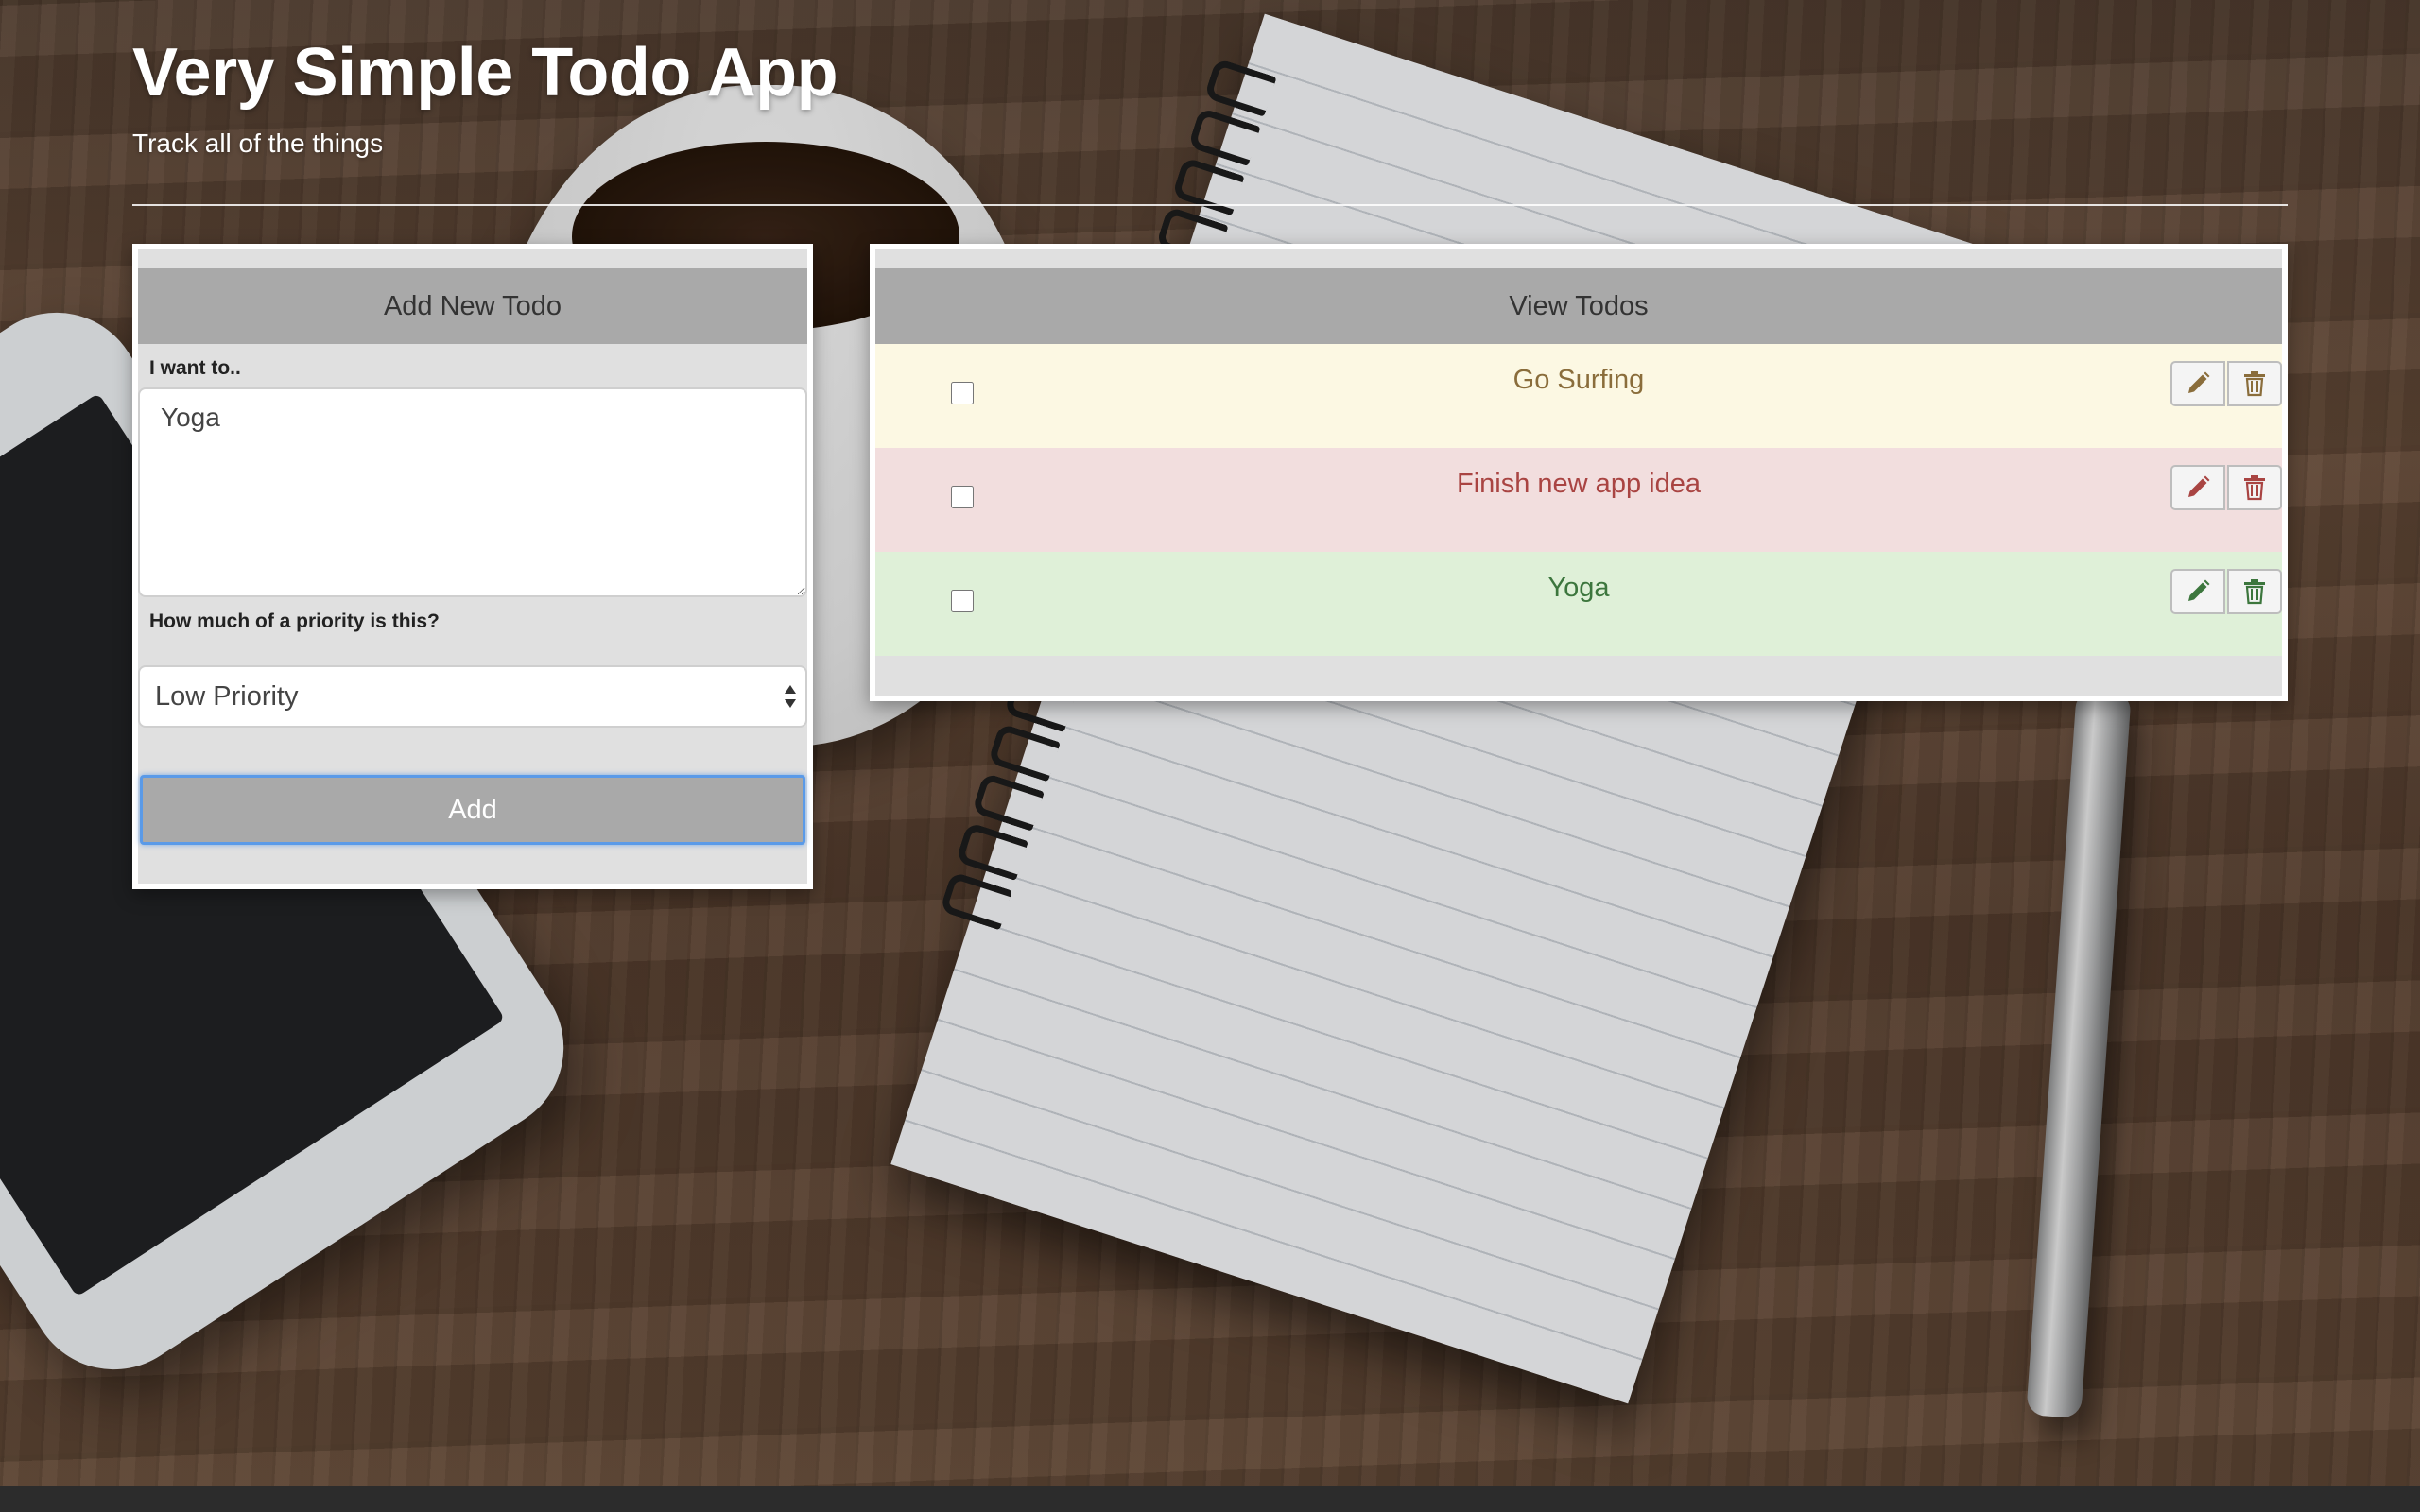  What do you see at coordinates (1578, 396) in the screenshot?
I see `todo-row: Go Surfing` at bounding box center [1578, 396].